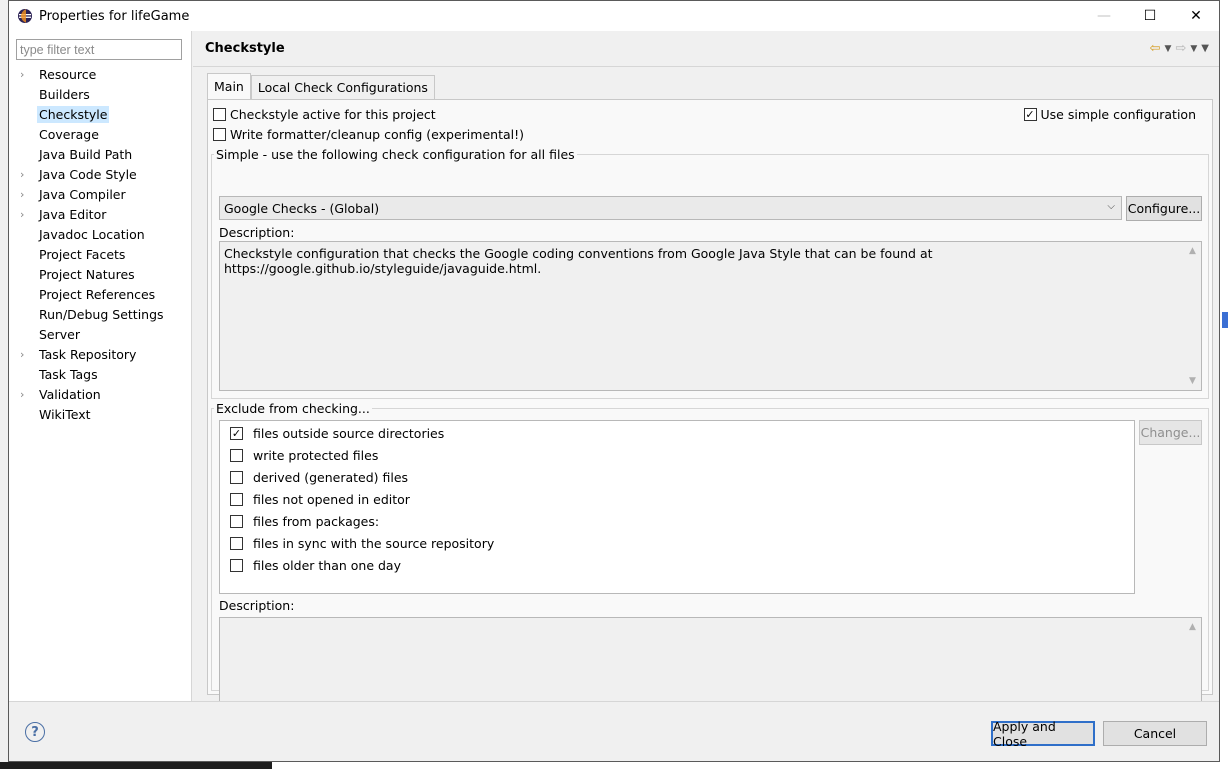 The width and height of the screenshot is (1228, 769). I want to click on close-button: ✕, so click(1196, 16).